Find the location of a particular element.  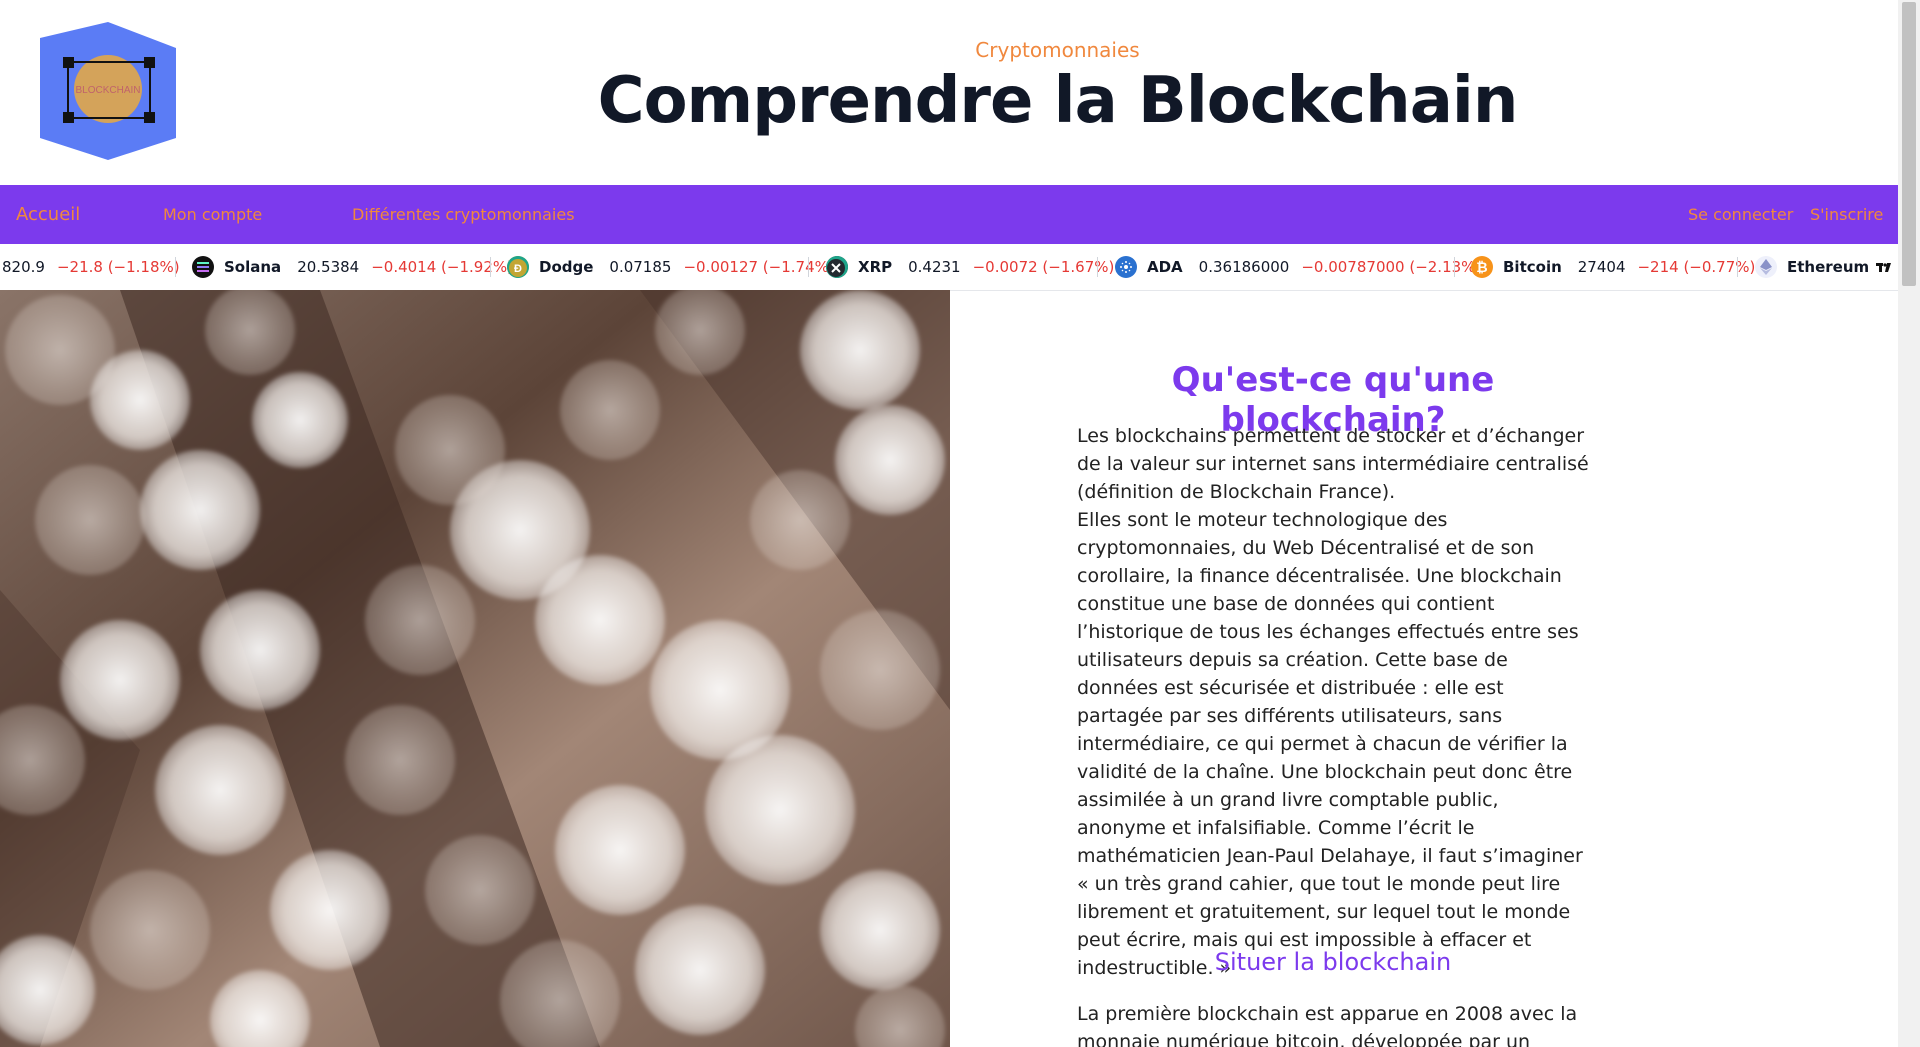

ticker-price: 0.07185 is located at coordinates (640, 267).